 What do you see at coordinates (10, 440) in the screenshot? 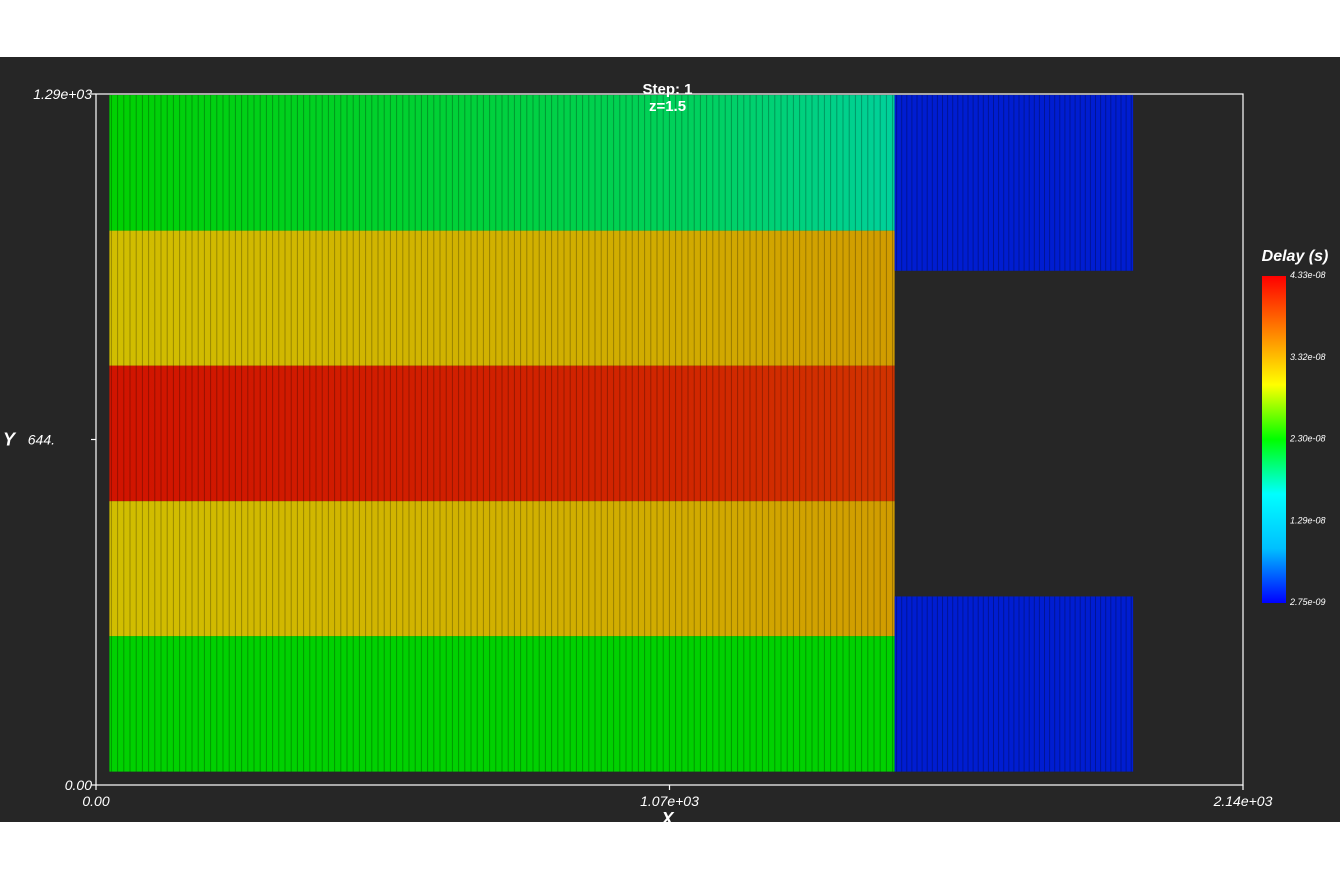
I see `y-axis-title: Y` at bounding box center [10, 440].